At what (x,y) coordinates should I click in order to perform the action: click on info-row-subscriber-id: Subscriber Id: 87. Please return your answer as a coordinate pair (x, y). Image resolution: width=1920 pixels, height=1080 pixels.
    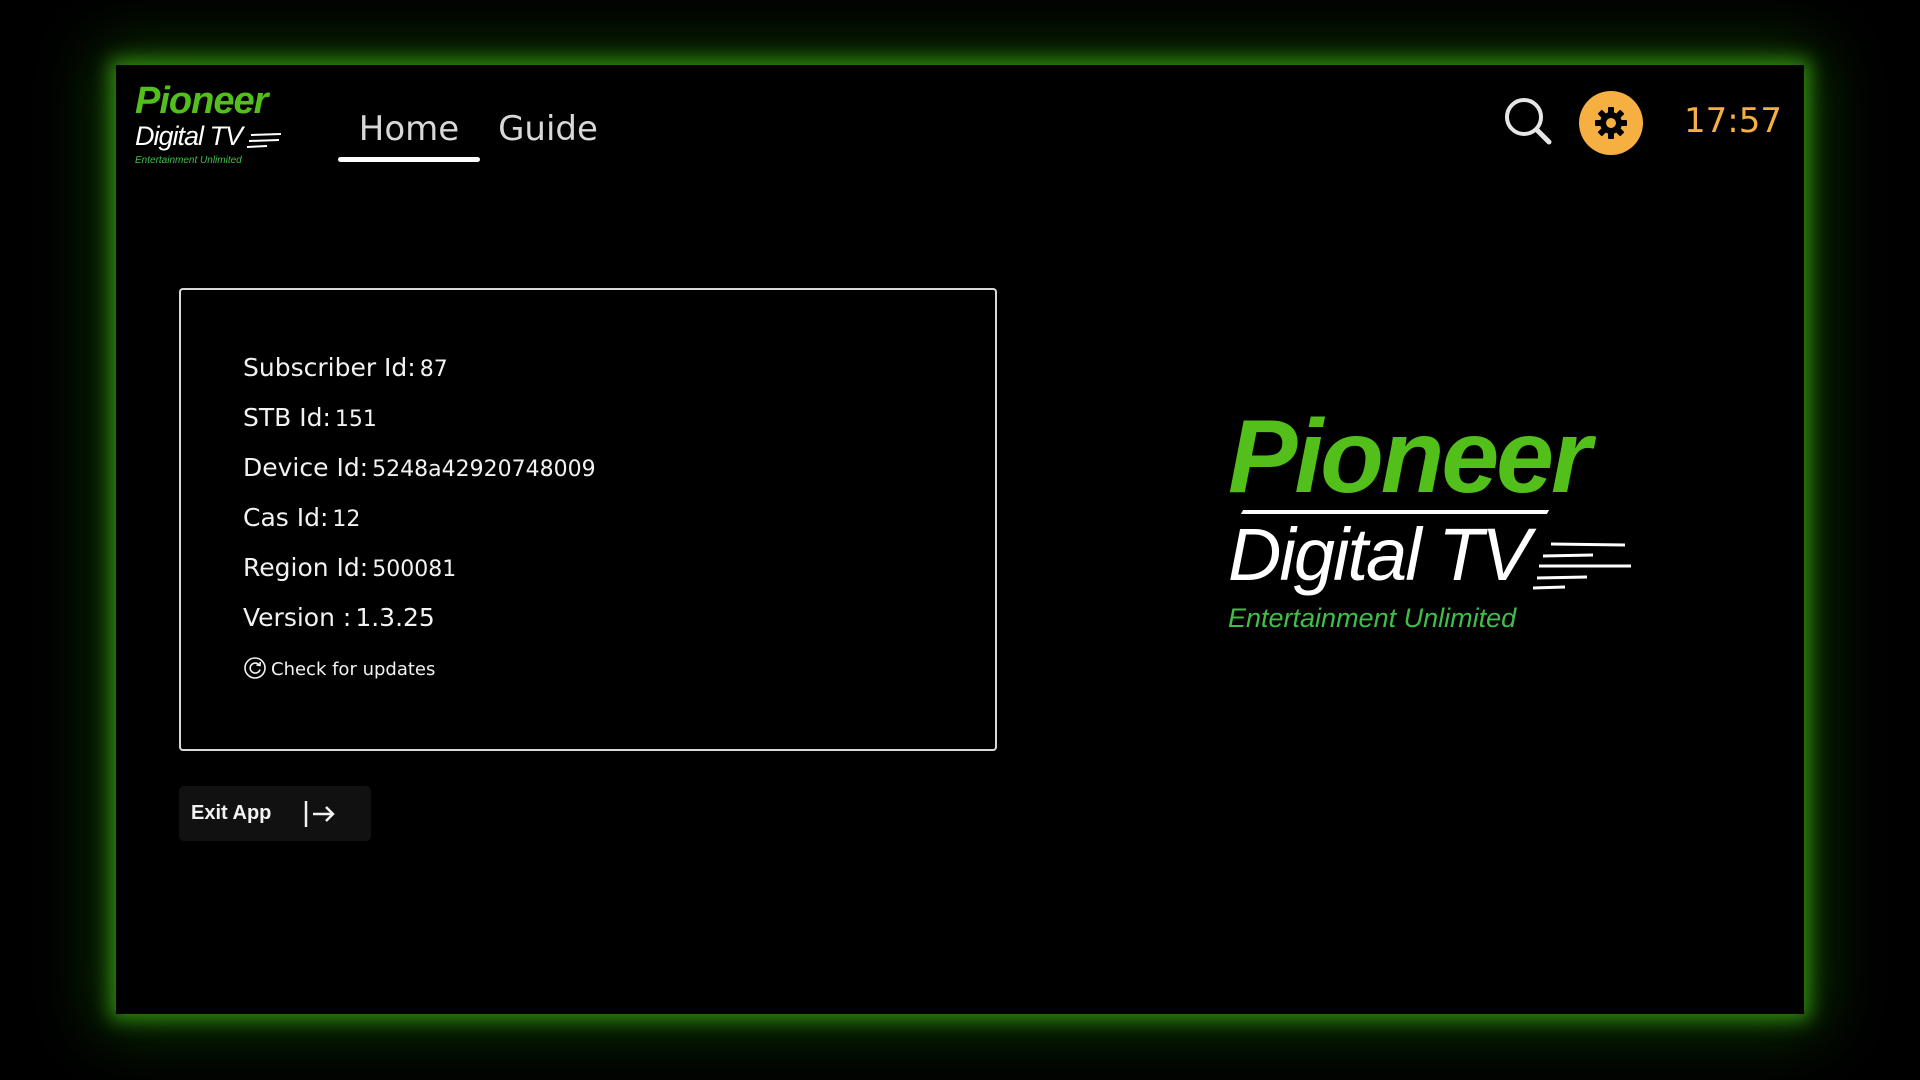
    Looking at the image, I should click on (345, 368).